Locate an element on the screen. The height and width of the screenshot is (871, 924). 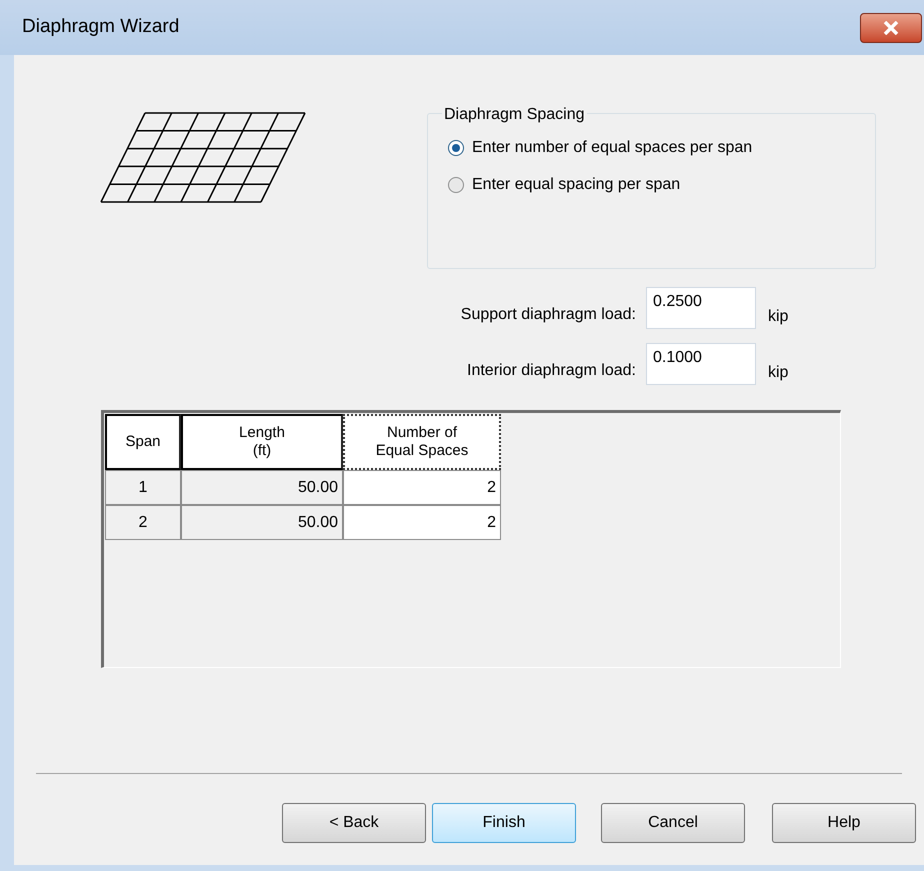
close-icon is located at coordinates (891, 27).